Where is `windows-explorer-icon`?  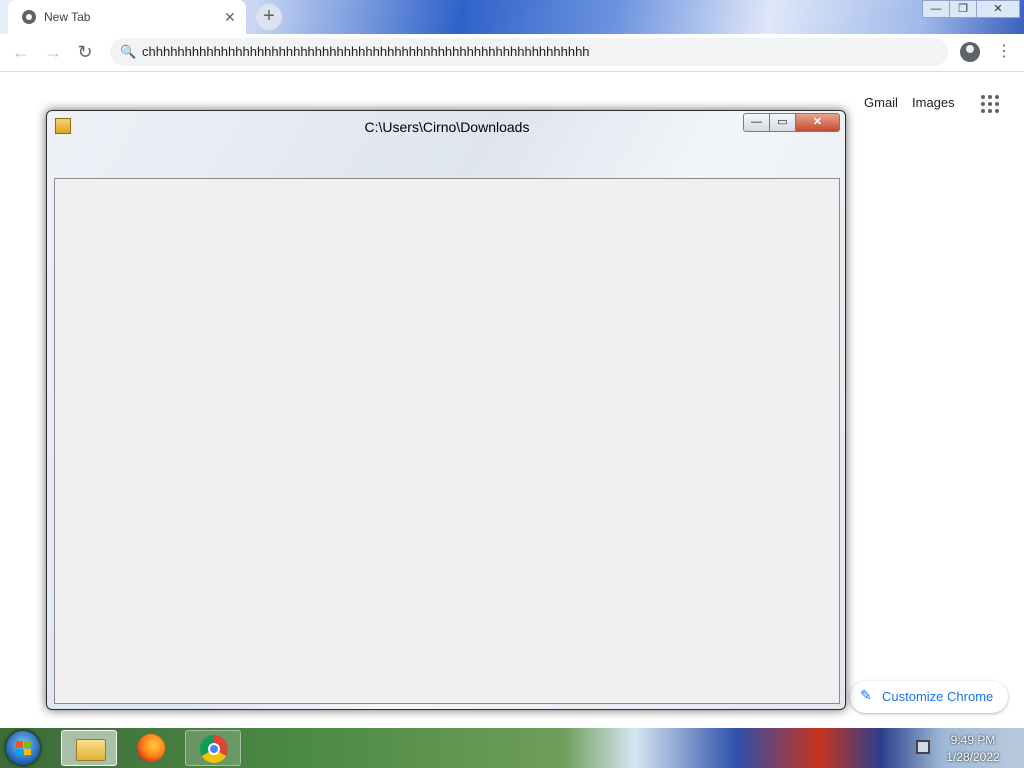
windows-explorer-icon is located at coordinates (91, 750).